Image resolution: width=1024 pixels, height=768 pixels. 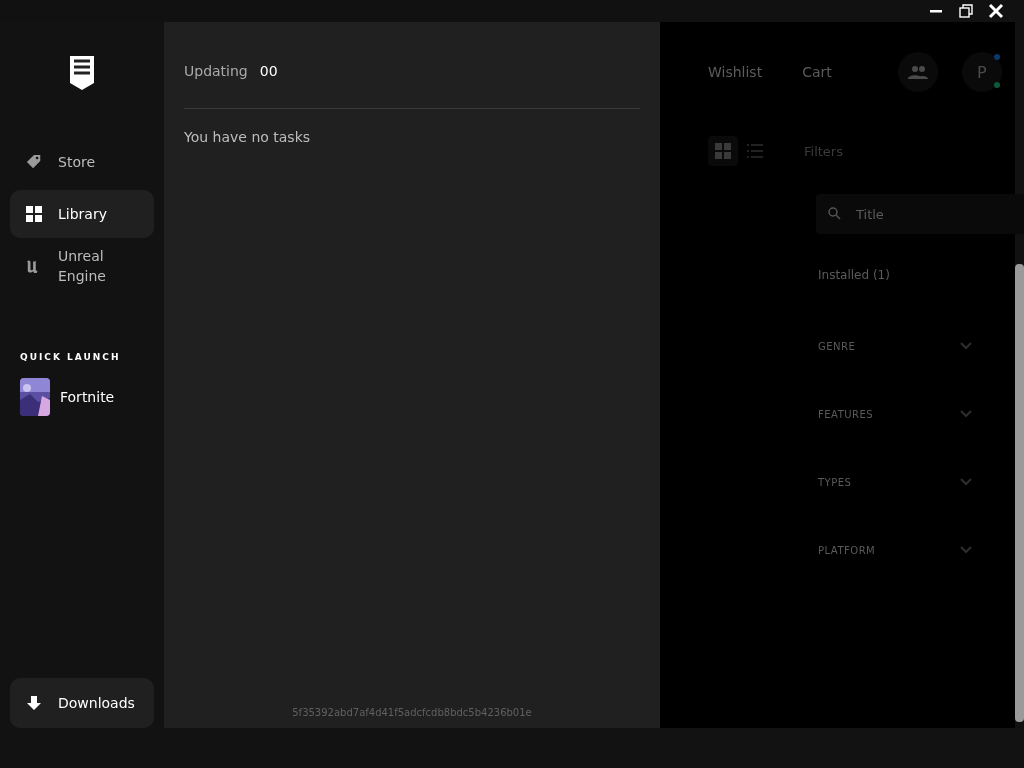 I want to click on empty-message: You have no tasks, so click(x=248, y=137).